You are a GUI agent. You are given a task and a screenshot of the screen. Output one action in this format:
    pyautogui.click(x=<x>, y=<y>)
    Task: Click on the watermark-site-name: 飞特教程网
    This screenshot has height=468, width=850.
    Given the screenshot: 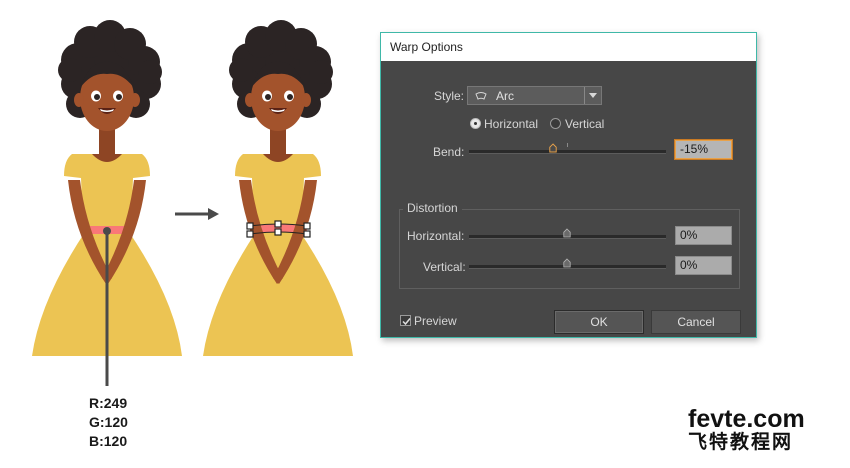 What is the action you would take?
    pyautogui.click(x=741, y=442)
    